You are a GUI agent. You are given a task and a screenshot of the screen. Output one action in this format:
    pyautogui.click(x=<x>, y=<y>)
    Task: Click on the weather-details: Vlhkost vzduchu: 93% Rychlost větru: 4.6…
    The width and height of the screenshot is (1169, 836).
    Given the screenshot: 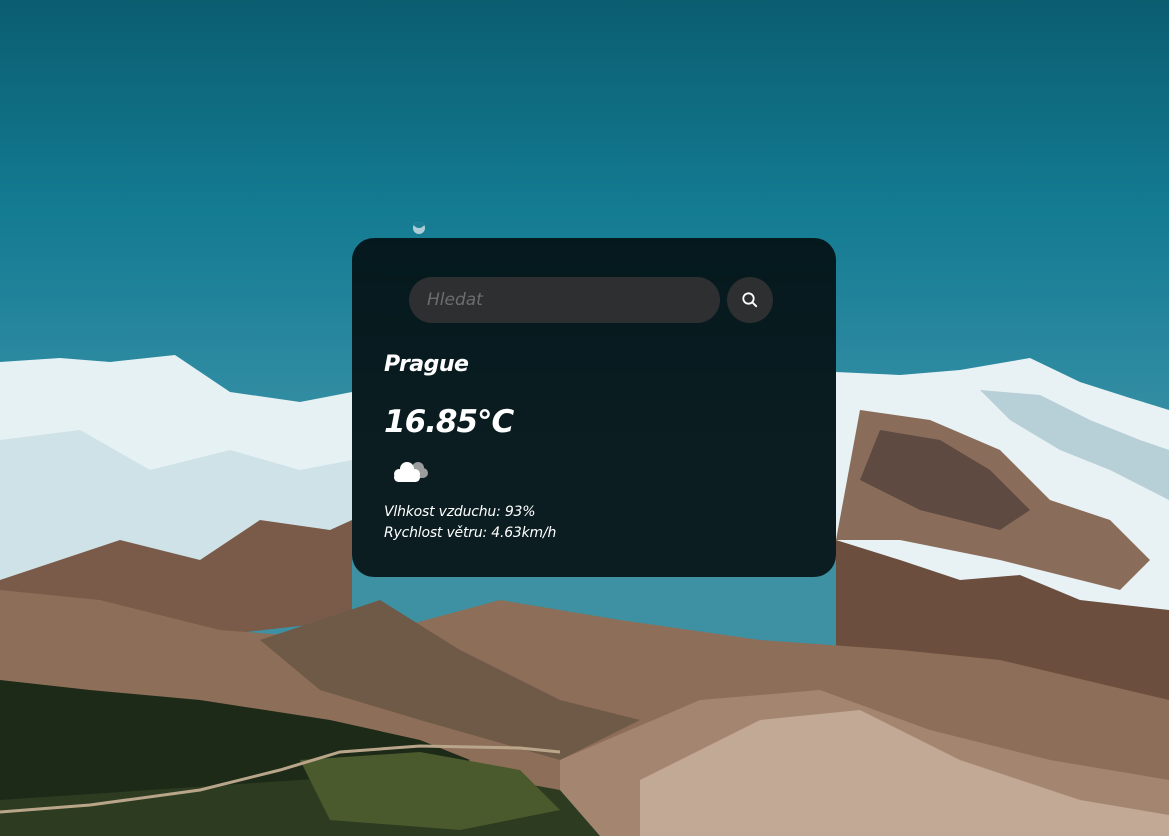 What is the action you would take?
    pyautogui.click(x=470, y=523)
    